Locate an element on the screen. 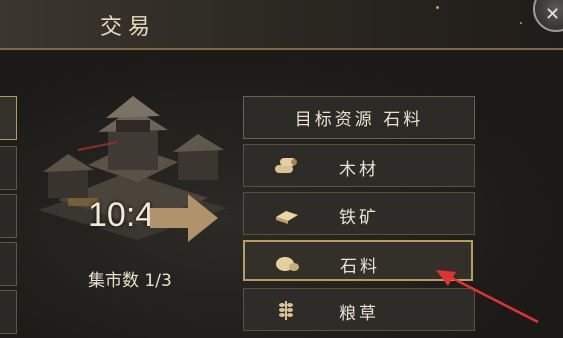 The height and width of the screenshot is (338, 563). annotation-arrow is located at coordinates (487, 297).